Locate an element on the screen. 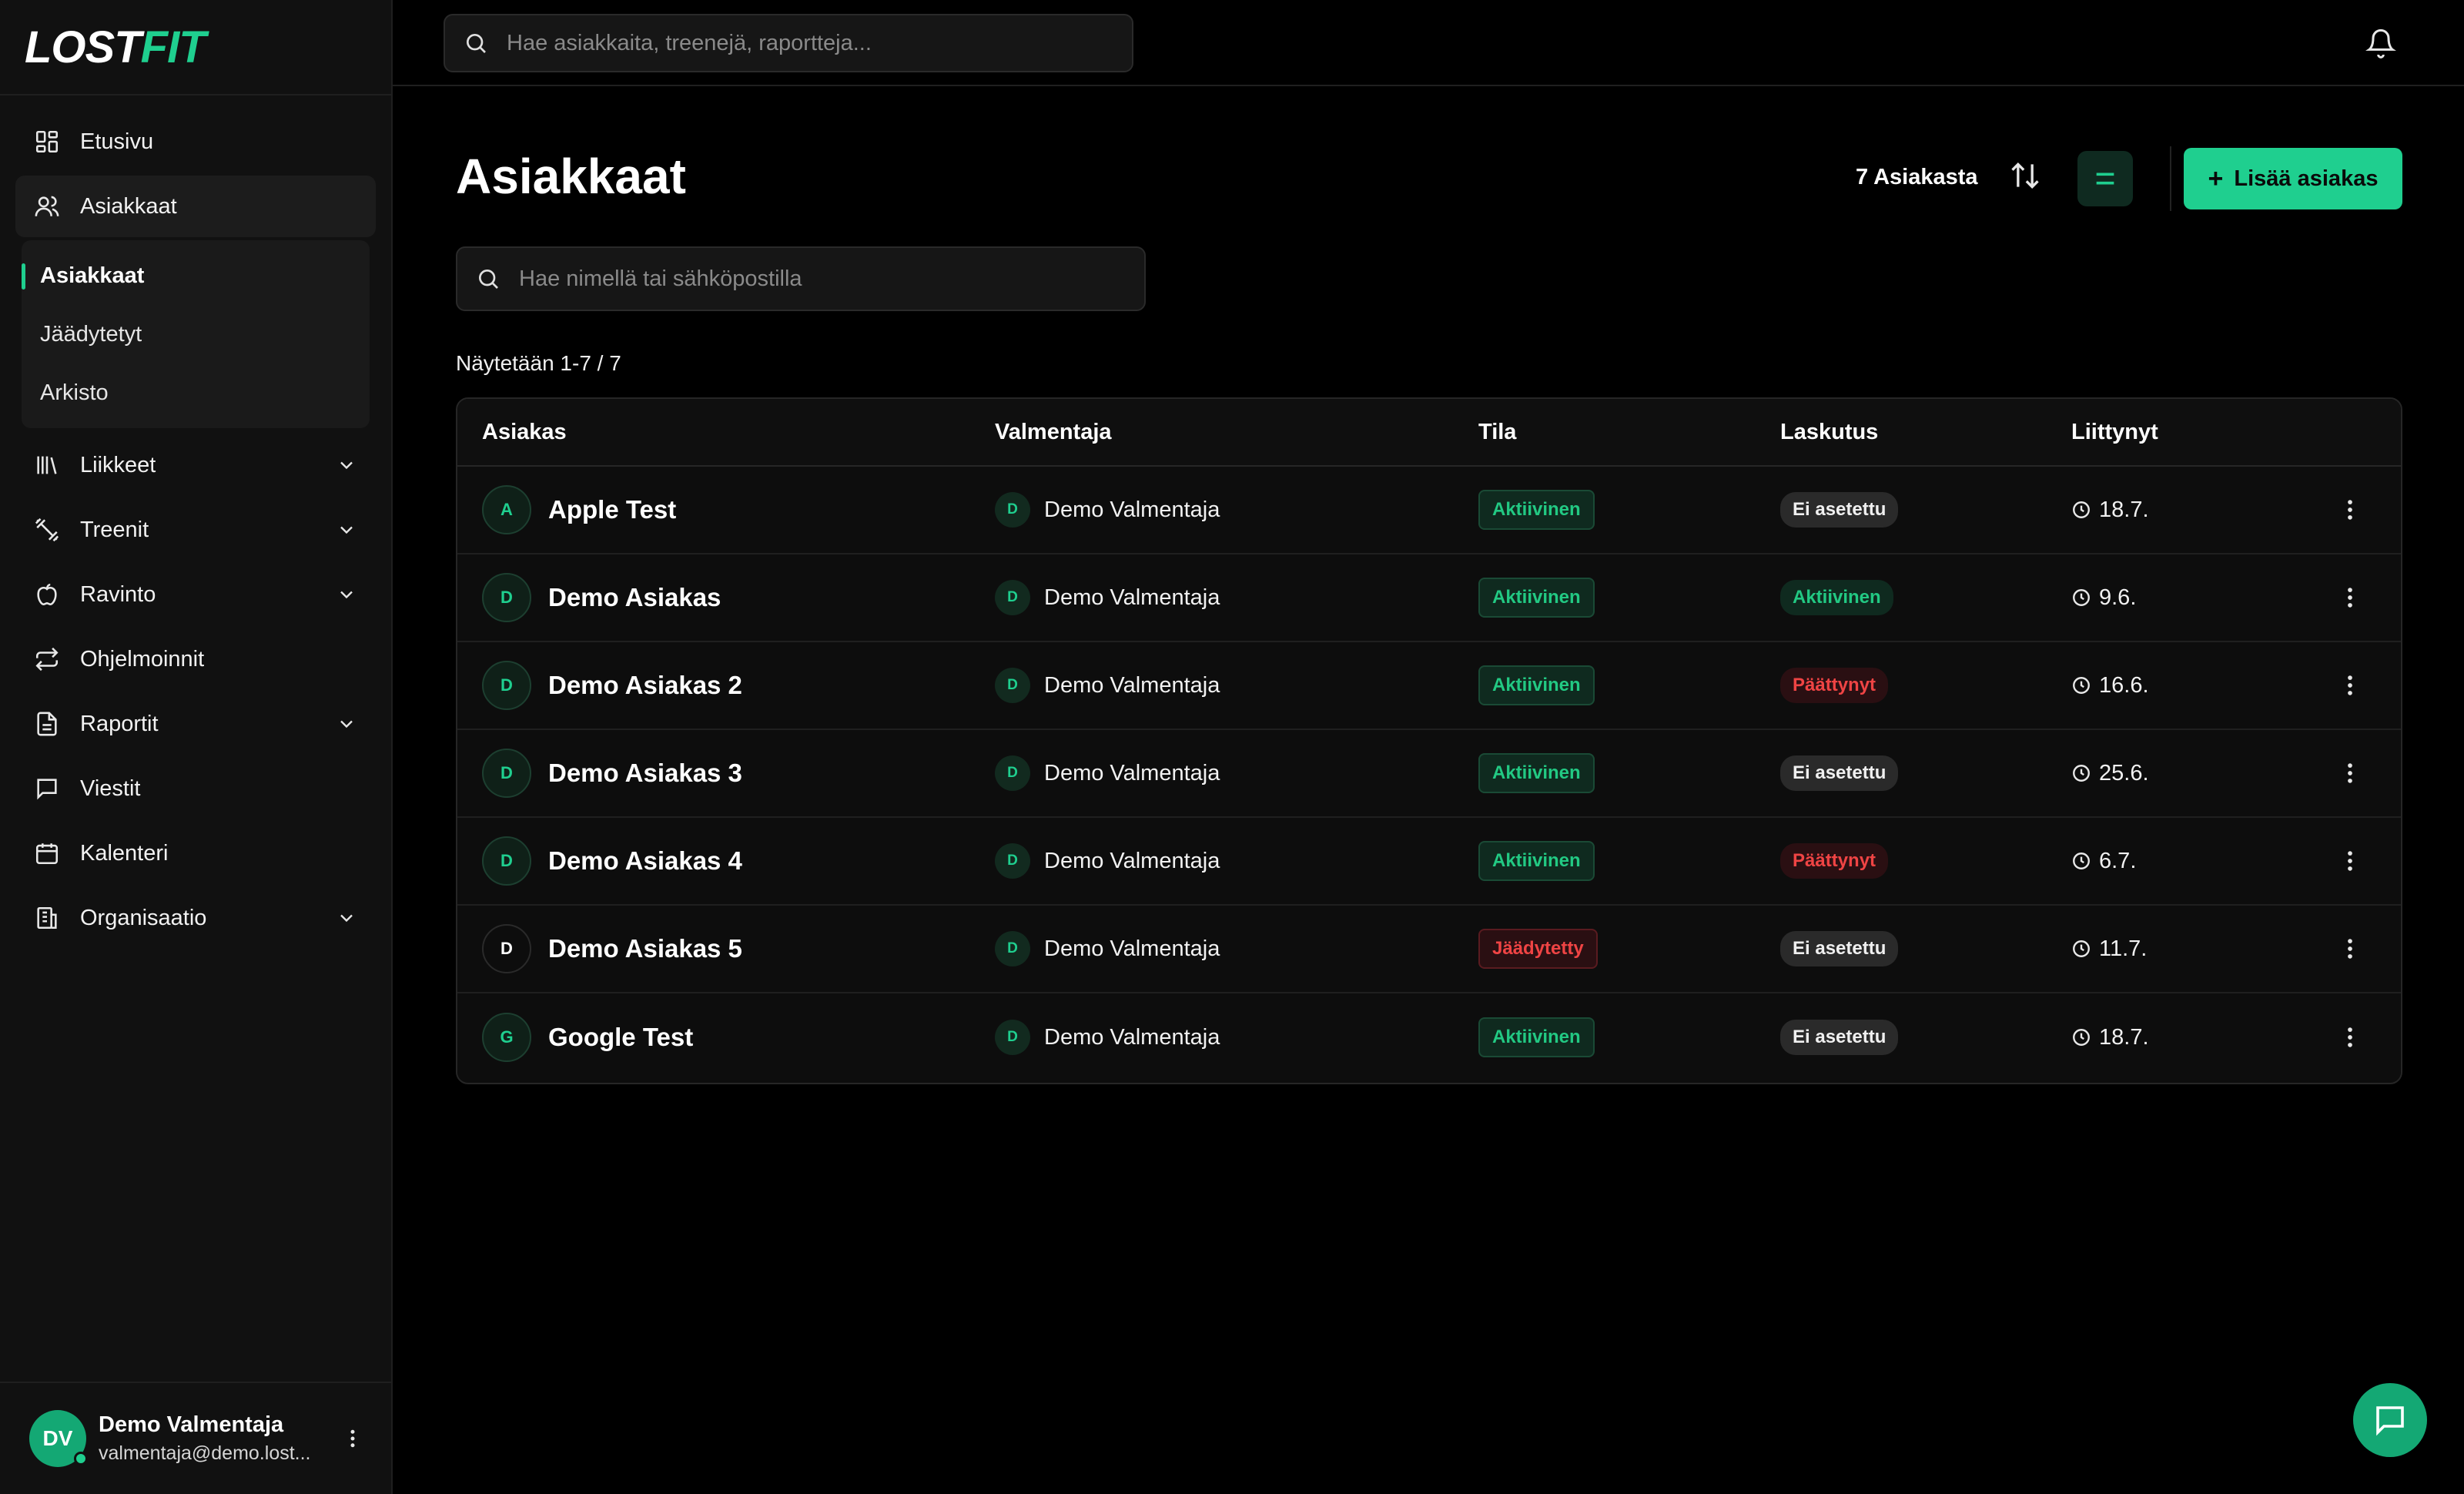 The width and height of the screenshot is (2464, 1494). clients-subnav: Asiakkaat Jäädytetyt Arkisto is located at coordinates (196, 334).